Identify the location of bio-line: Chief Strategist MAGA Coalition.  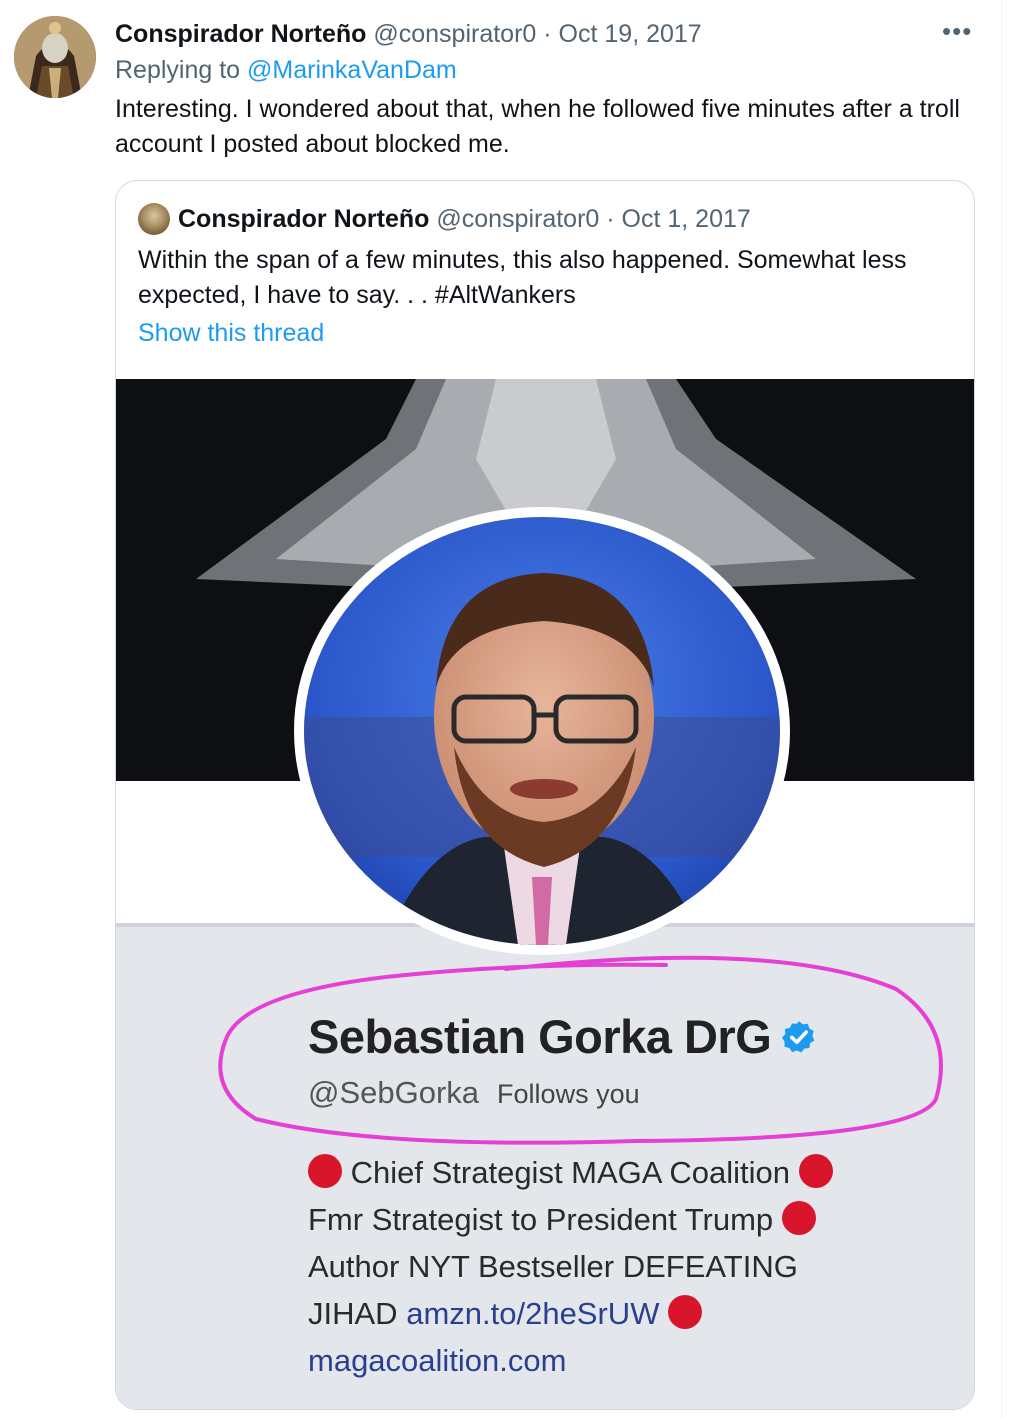
(618, 1172).